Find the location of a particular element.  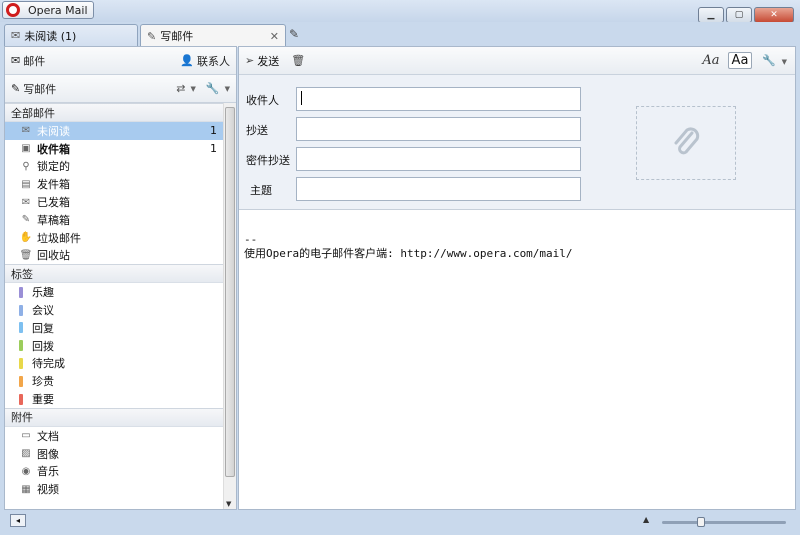

pin-icon: ⚲ is located at coordinates (26, 166).